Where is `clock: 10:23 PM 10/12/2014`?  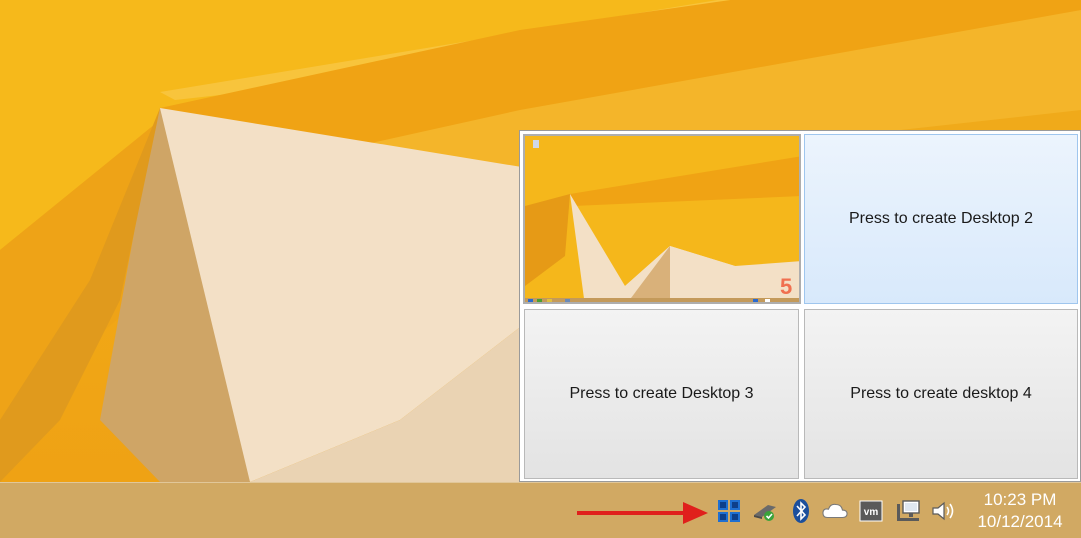
clock: 10:23 PM 10/12/2014 is located at coordinates (1020, 511).